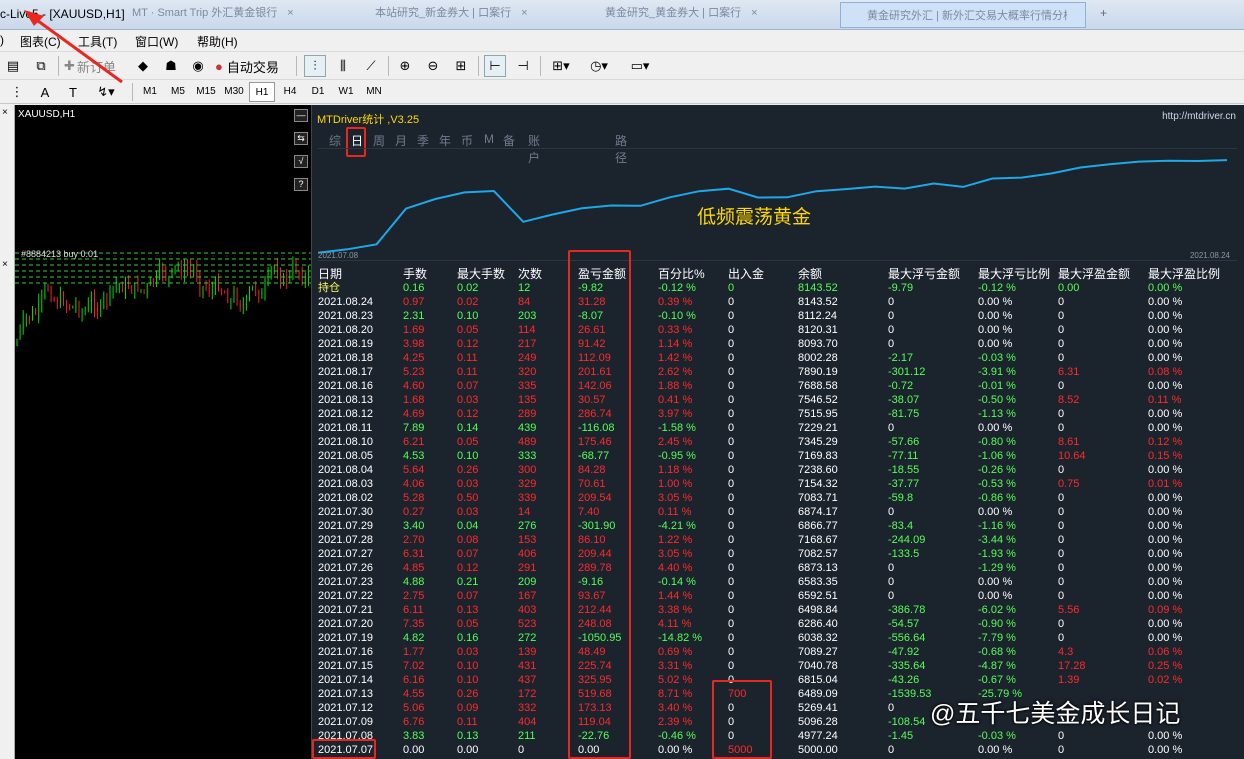  Describe the element at coordinates (315, 66) in the screenshot. I see `bar-chart-icon: ⫶` at that location.